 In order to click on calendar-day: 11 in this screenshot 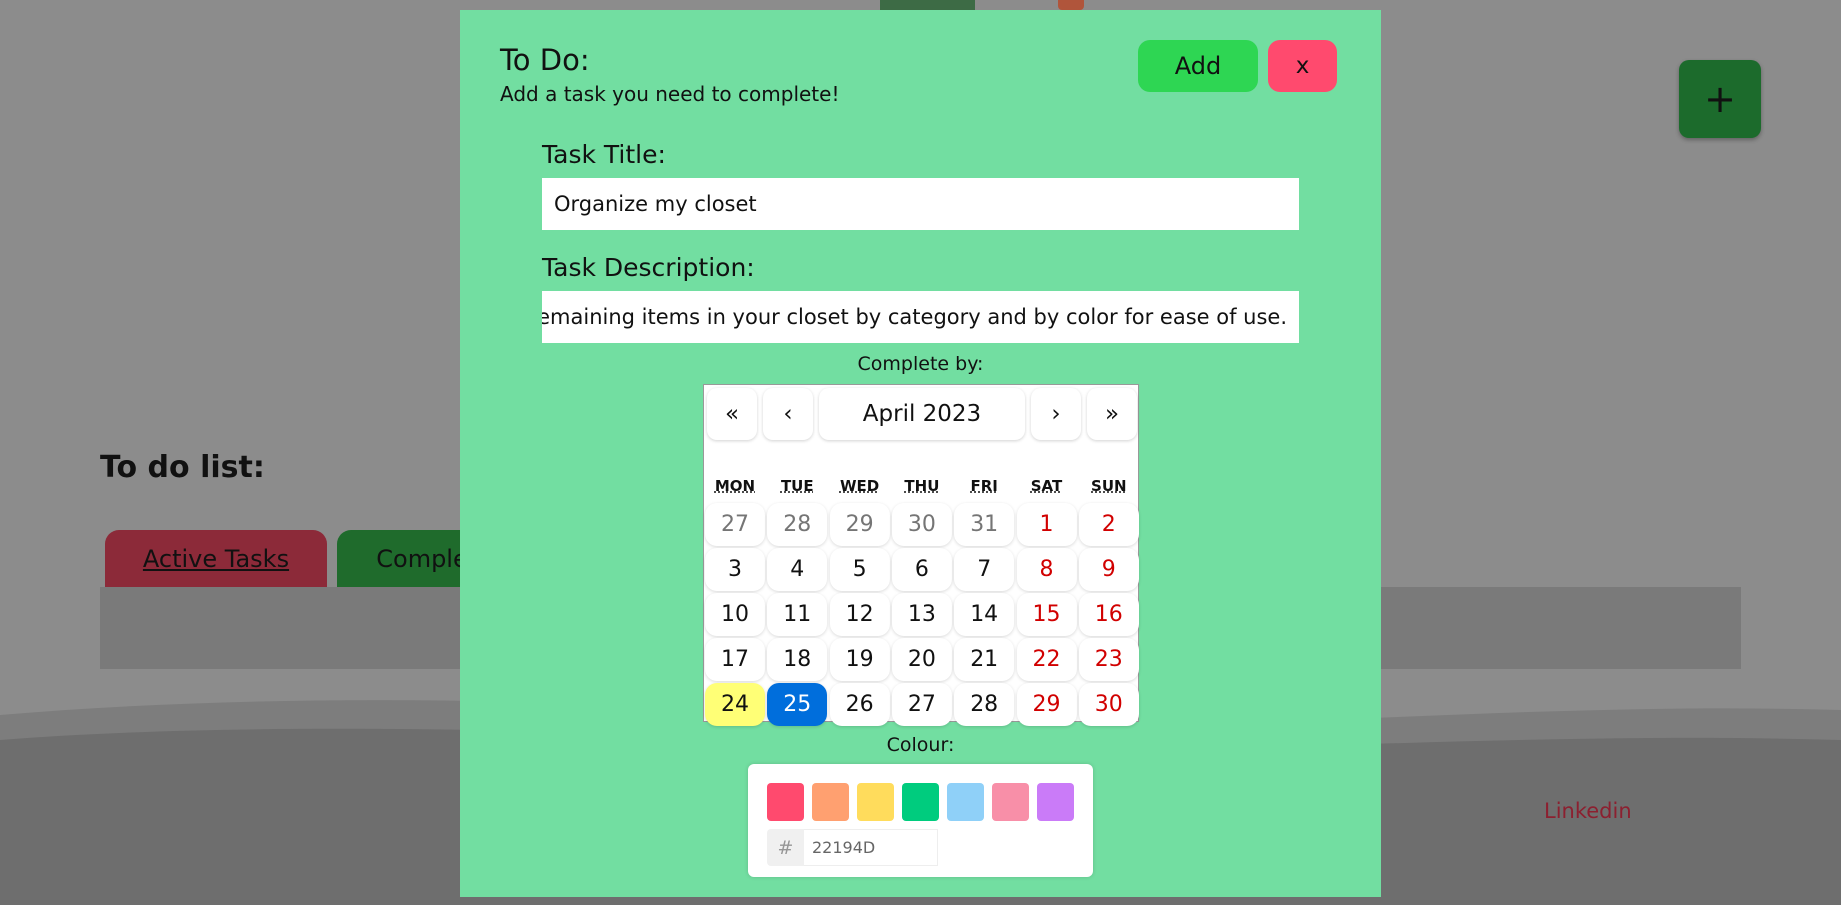, I will do `click(797, 614)`.